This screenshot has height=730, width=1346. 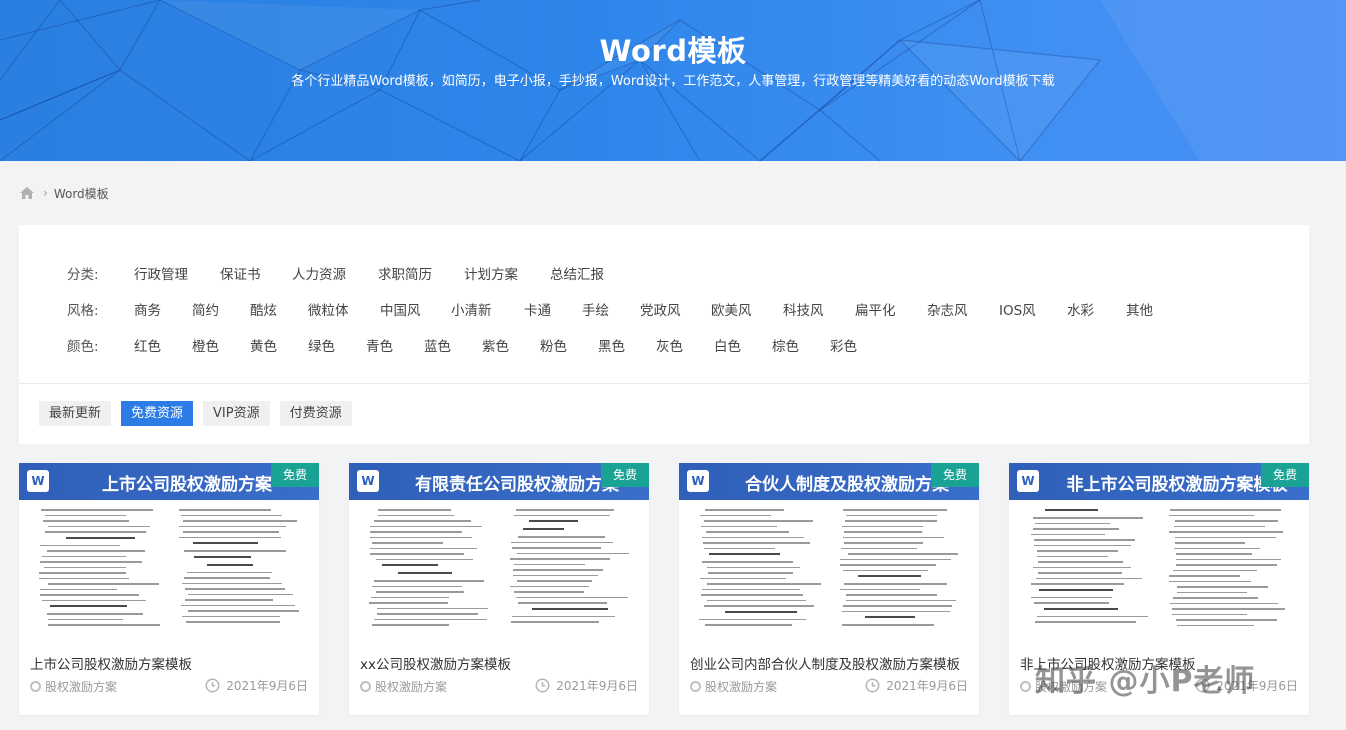 I want to click on filter-style-item: 水彩, so click(x=1096, y=309).